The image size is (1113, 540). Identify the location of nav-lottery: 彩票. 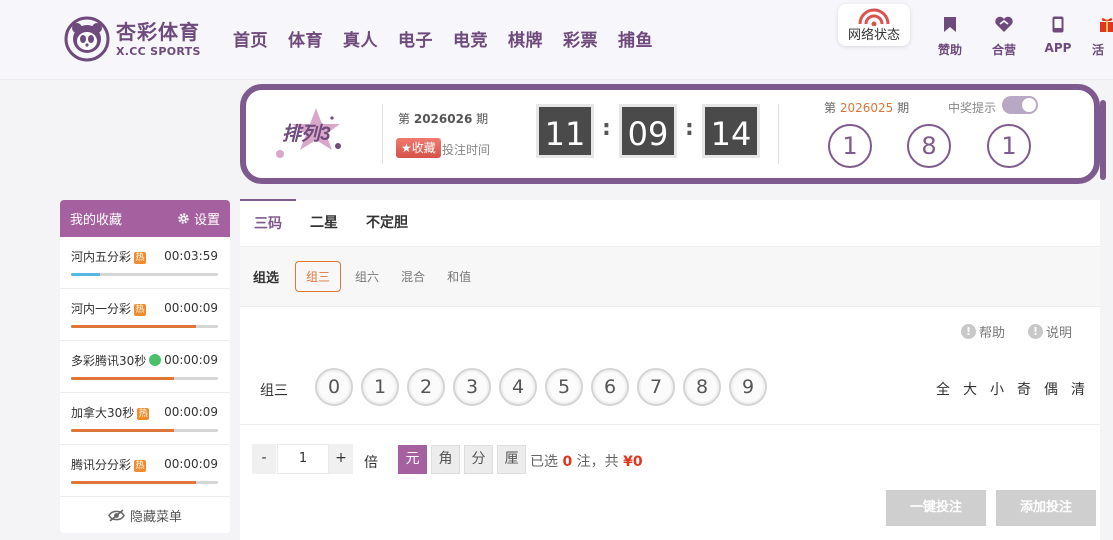
(580, 38).